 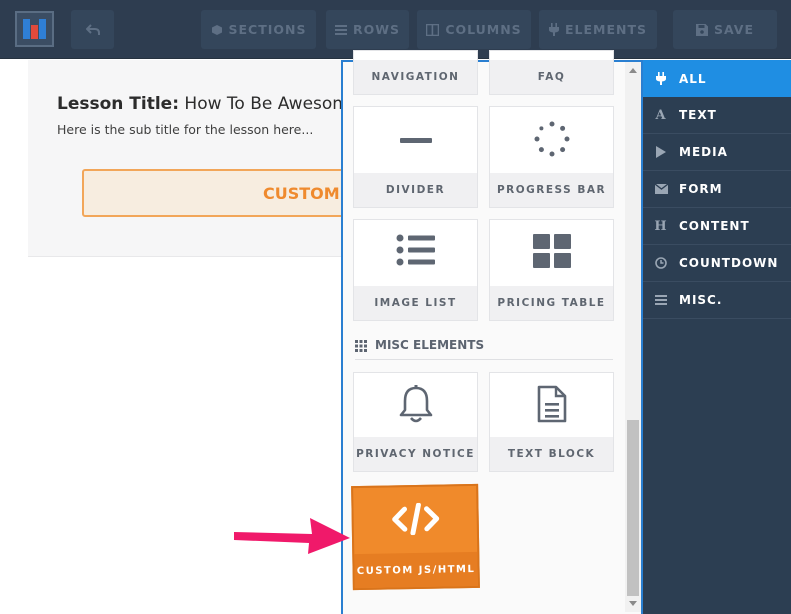 I want to click on lesson-title-text: How To Be Awesome, so click(x=272, y=104).